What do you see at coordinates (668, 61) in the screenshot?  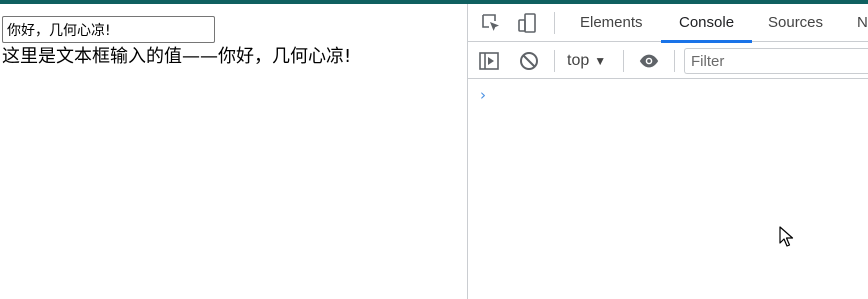 I see `console-toolbar: top ▼` at bounding box center [668, 61].